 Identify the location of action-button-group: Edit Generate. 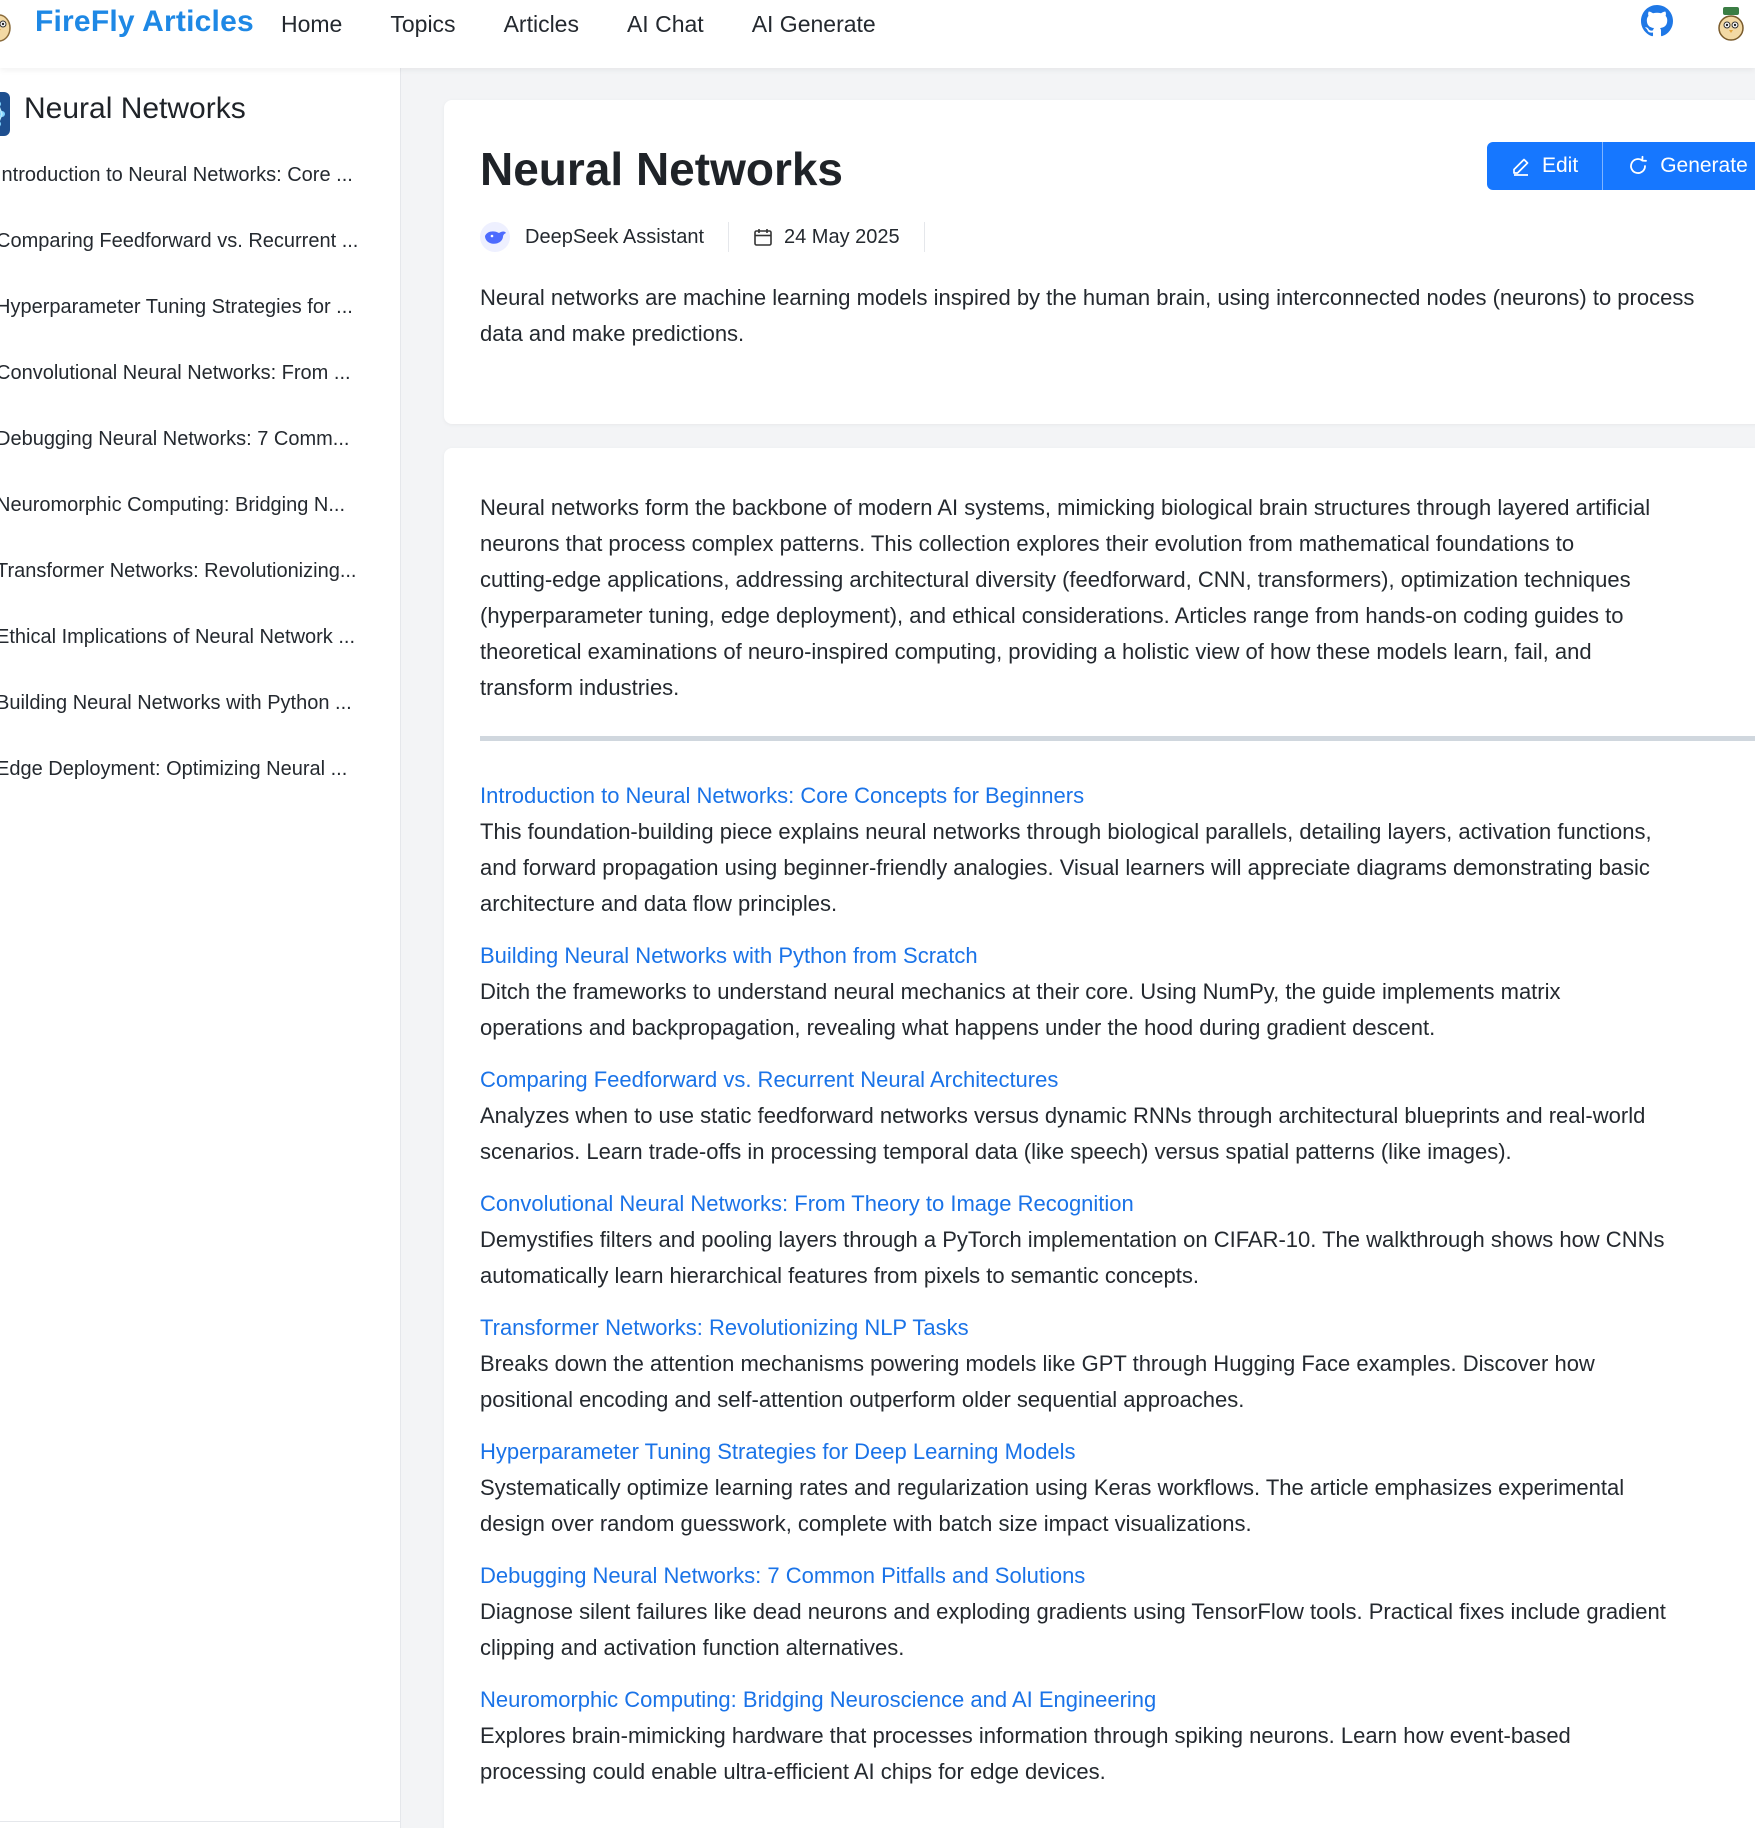
(1621, 166).